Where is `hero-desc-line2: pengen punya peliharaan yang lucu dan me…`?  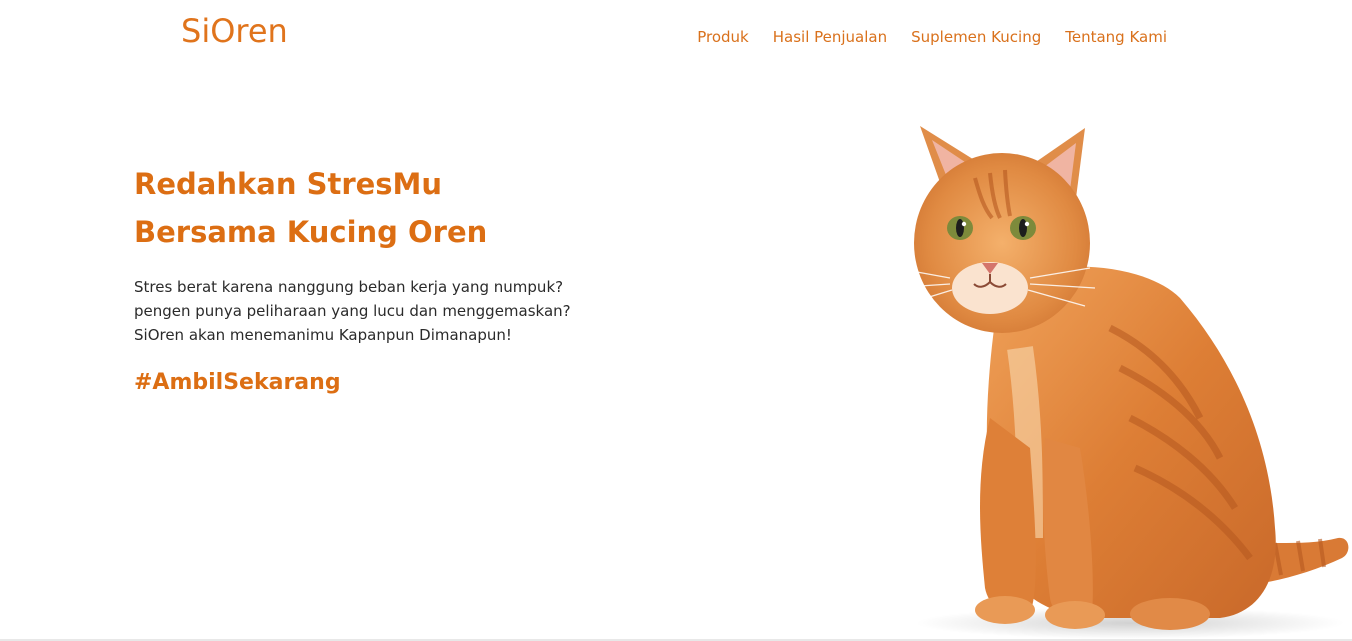 hero-desc-line2: pengen punya peliharaan yang lucu dan me… is located at coordinates (352, 311).